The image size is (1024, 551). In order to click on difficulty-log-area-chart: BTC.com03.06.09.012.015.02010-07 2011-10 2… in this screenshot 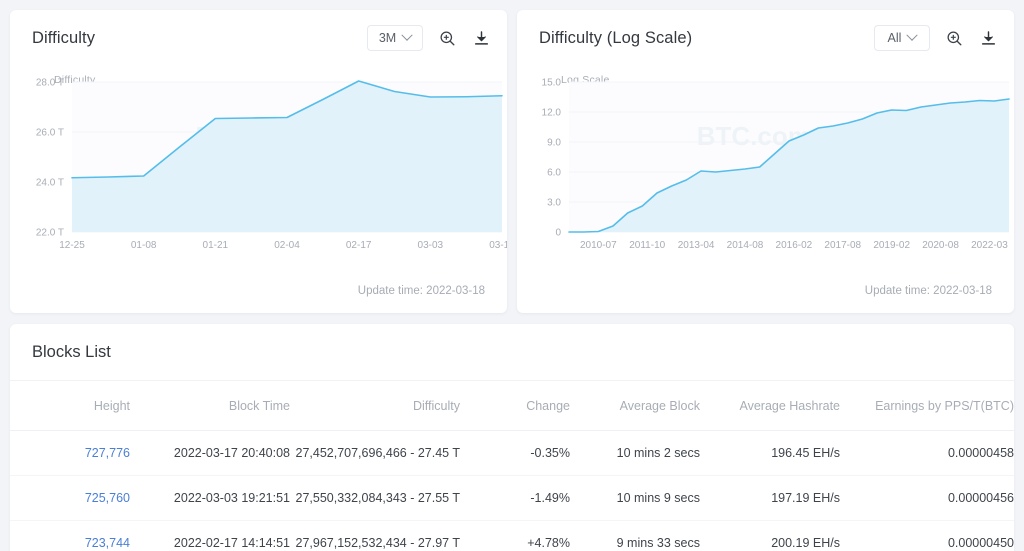, I will do `click(776, 164)`.